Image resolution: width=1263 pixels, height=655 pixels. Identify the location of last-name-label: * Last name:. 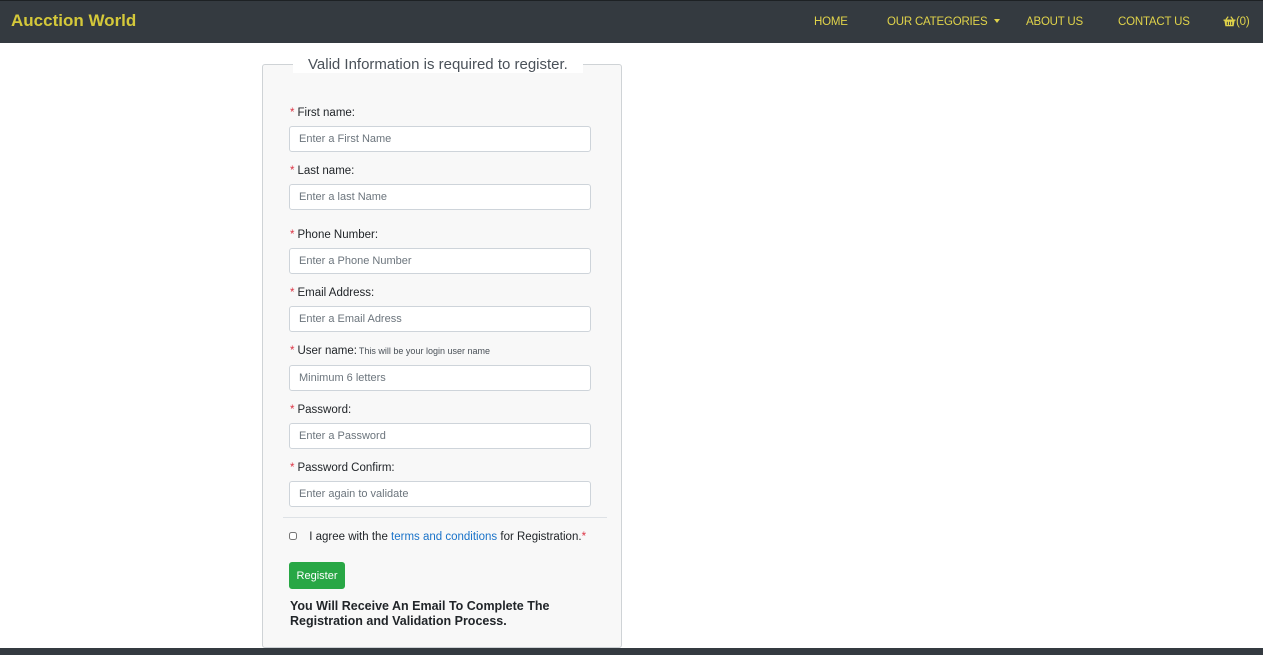
(322, 171).